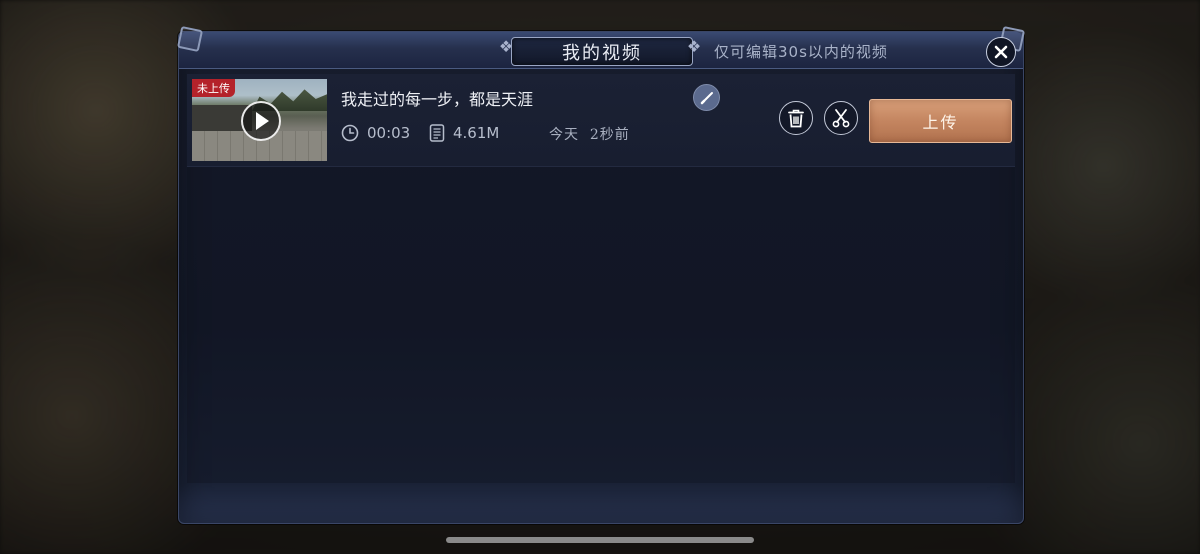 This screenshot has width=1200, height=554. I want to click on size-value: 4.61M, so click(476, 133).